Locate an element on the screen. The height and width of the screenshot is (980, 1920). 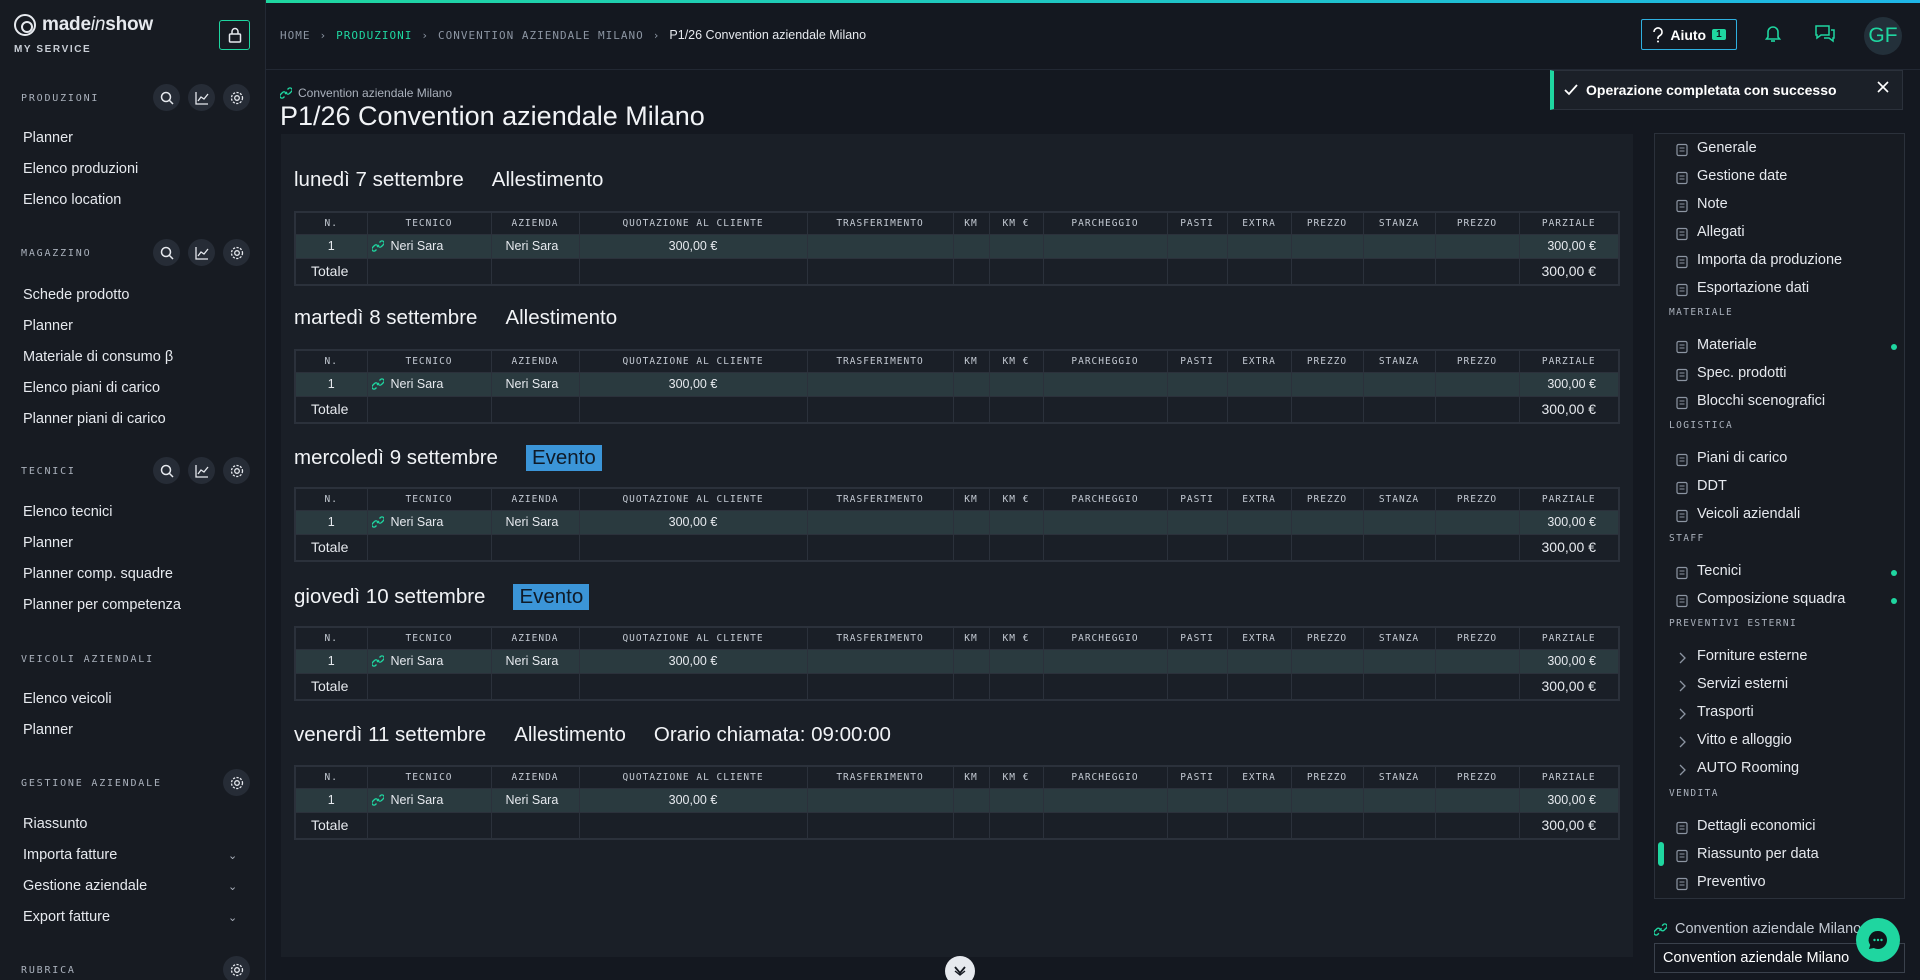
nav-elenco-produzioni: Elenco produzioni is located at coordinates (80, 169).